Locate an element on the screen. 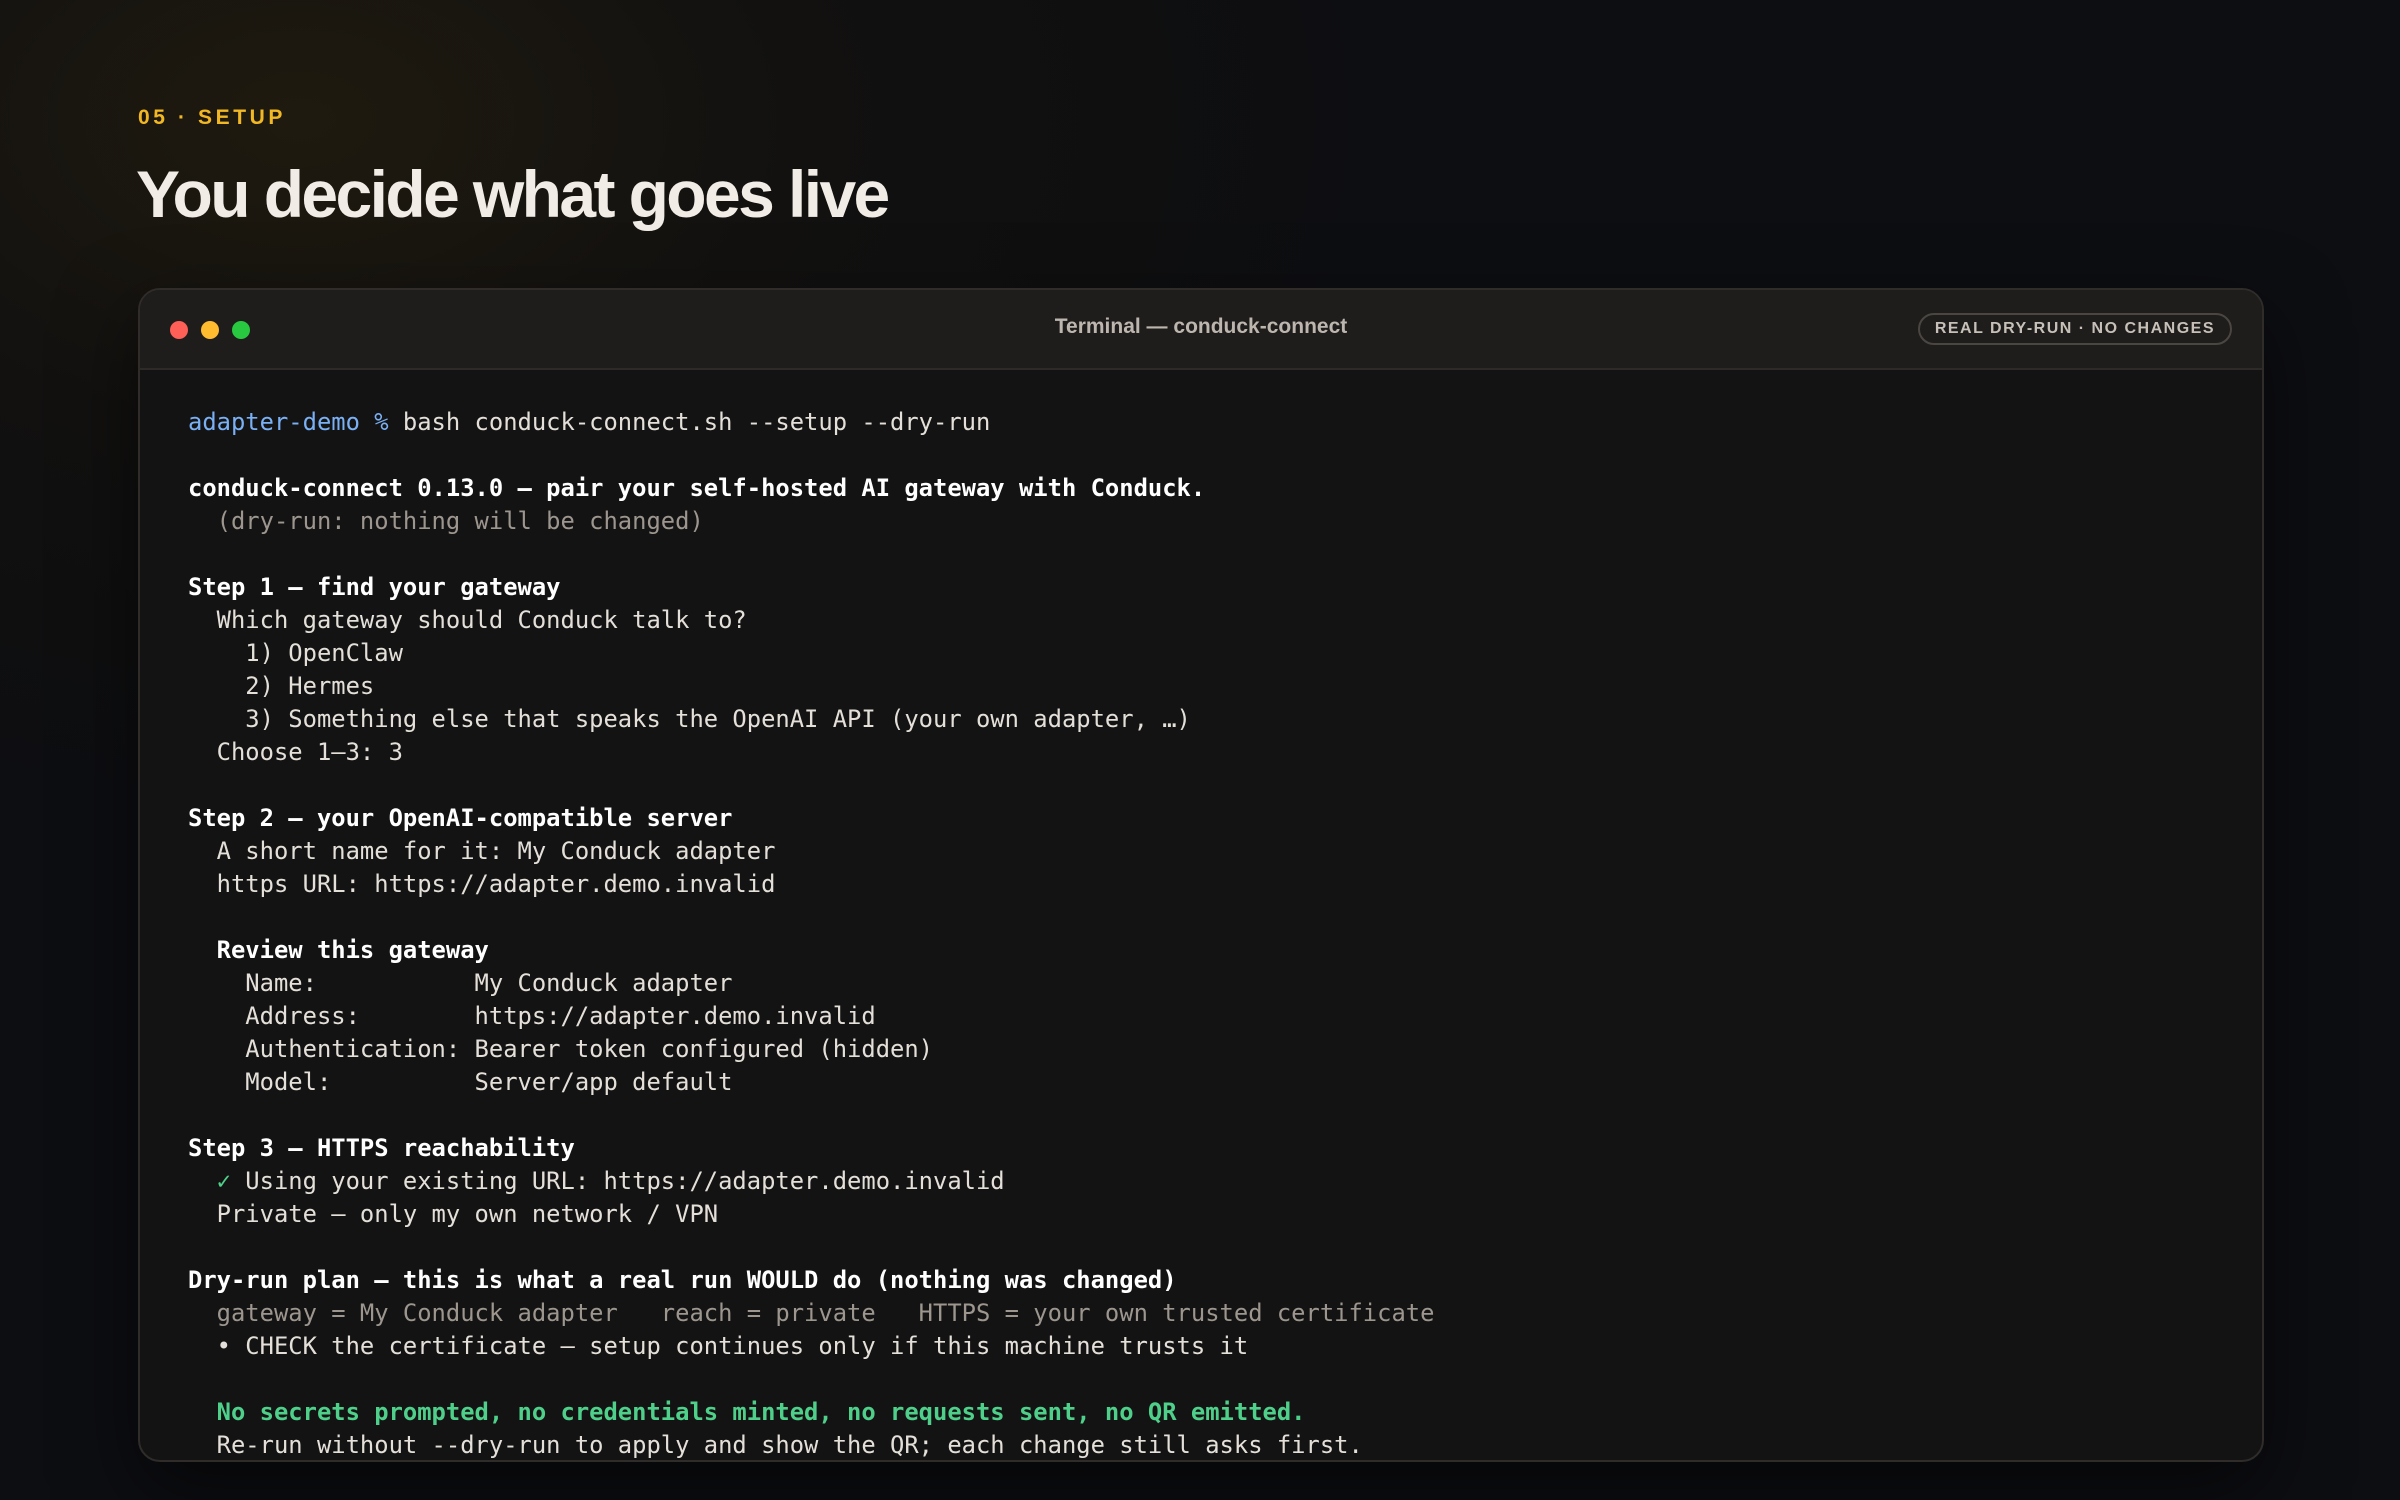  check-icon: ✓ is located at coordinates (223, 1181).